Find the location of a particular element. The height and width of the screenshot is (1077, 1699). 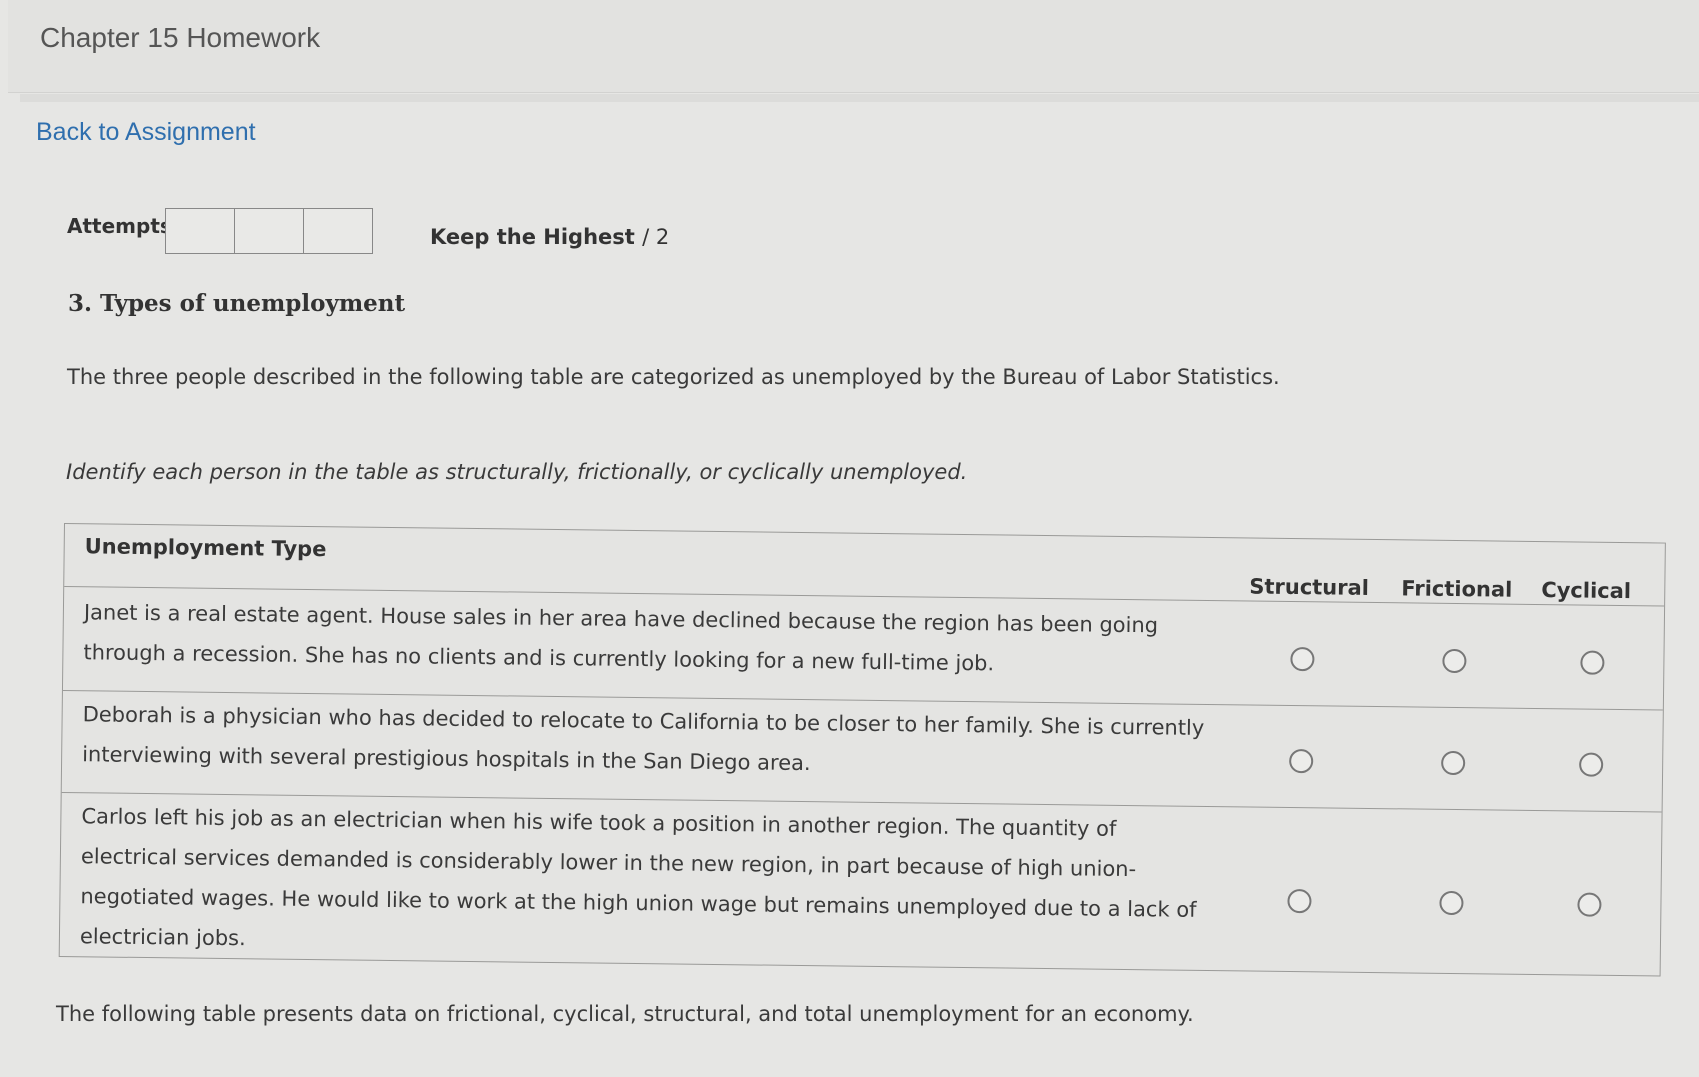

attempt-boxes is located at coordinates (269, 231).